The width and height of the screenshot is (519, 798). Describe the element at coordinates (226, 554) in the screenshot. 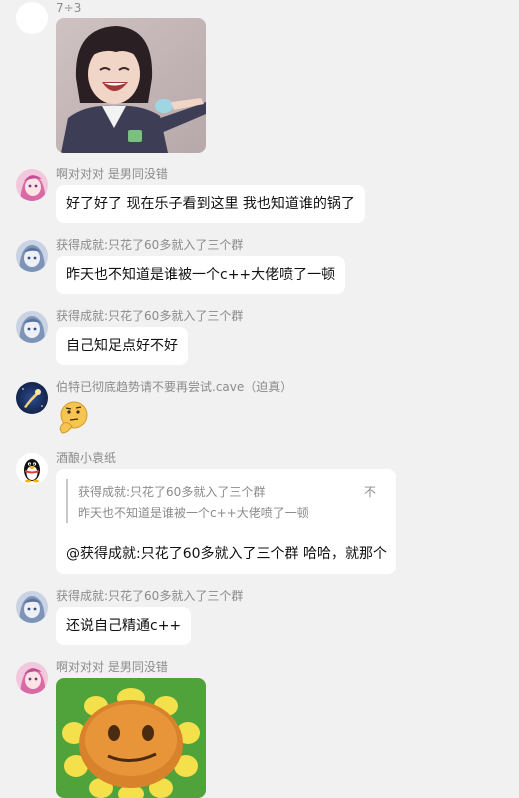

I see `reply-text: @获得成就:只花了60多就入了三个群 哈哈，就那个` at that location.